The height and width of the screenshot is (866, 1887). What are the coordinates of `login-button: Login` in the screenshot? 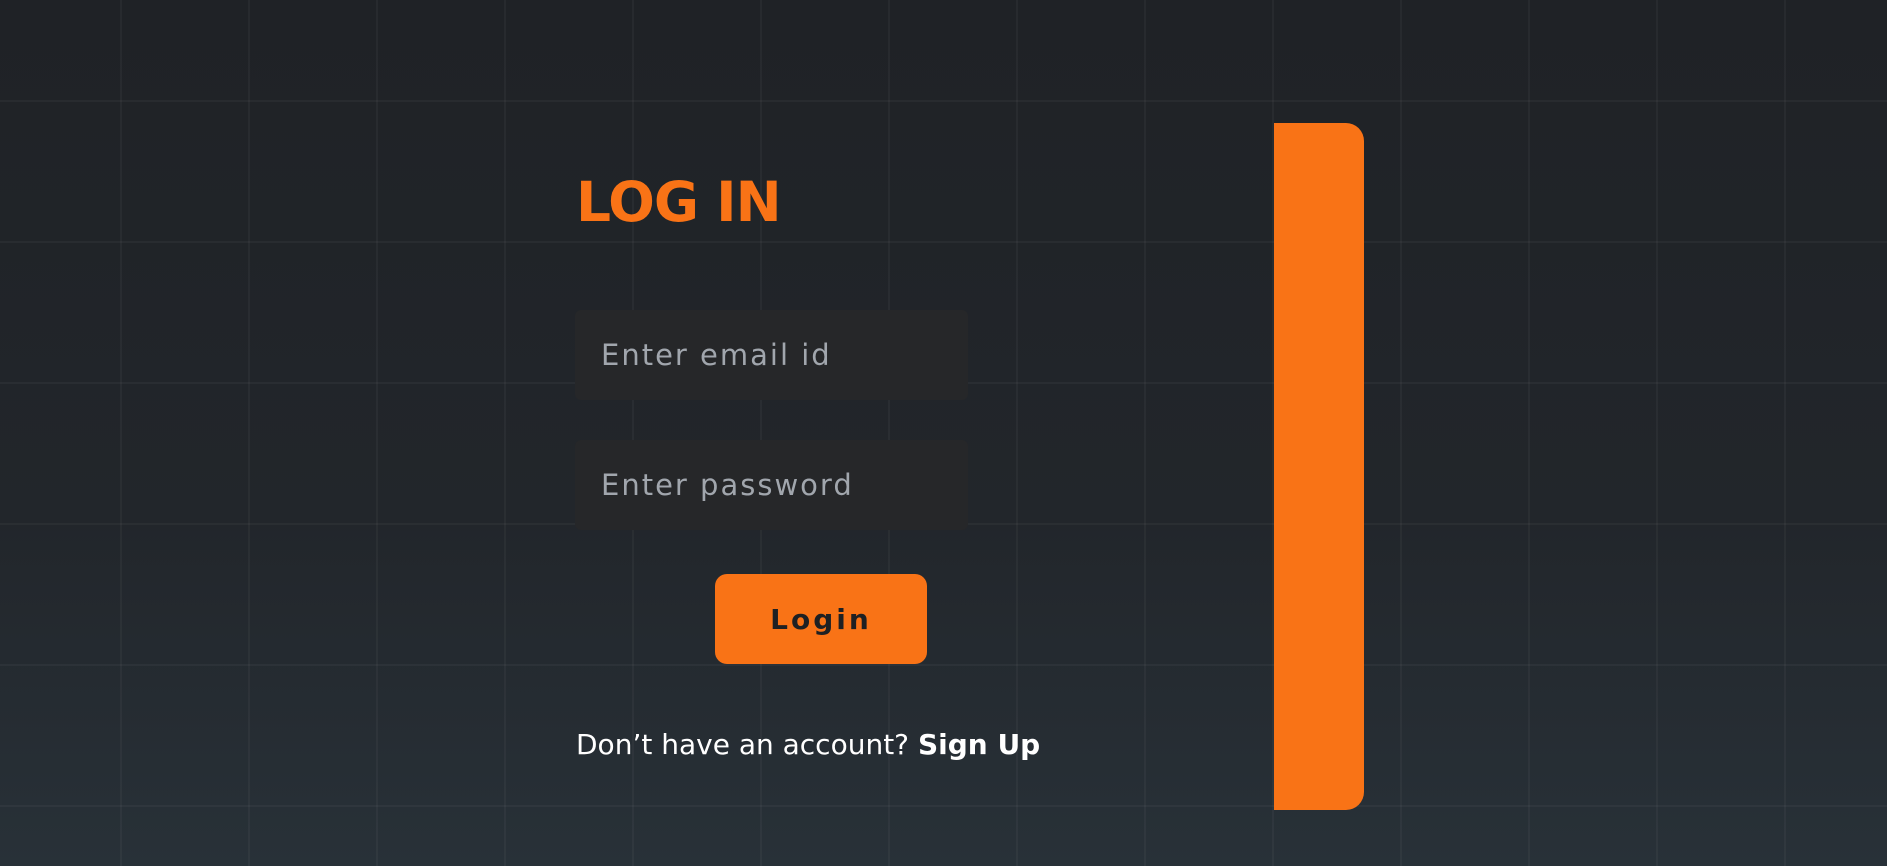 It's located at (821, 619).